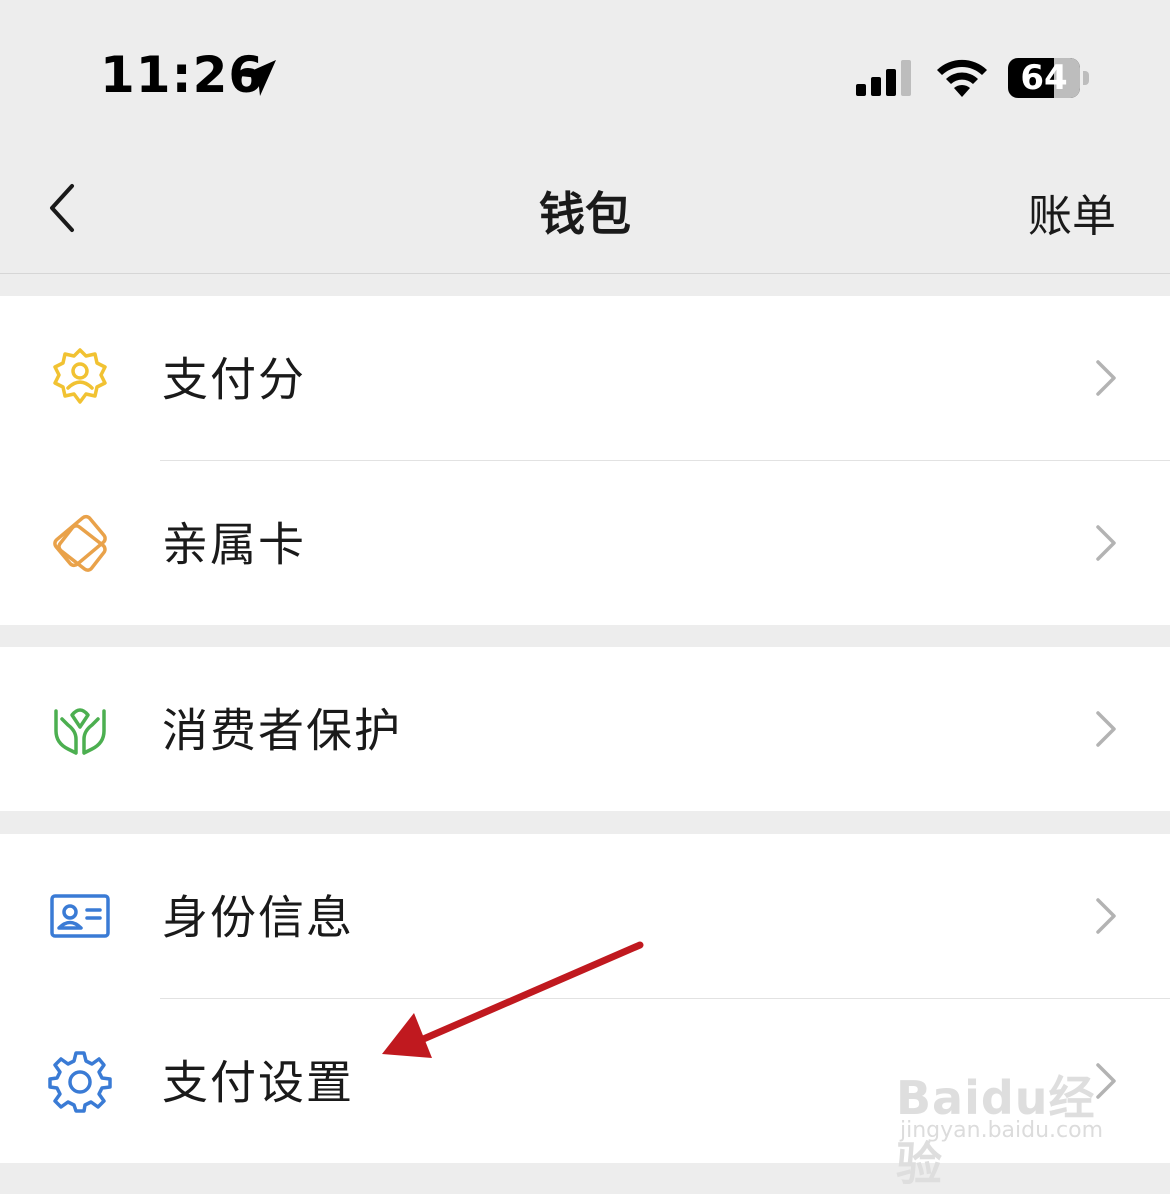  Describe the element at coordinates (80, 916) in the screenshot. I see `id-card-icon` at that location.